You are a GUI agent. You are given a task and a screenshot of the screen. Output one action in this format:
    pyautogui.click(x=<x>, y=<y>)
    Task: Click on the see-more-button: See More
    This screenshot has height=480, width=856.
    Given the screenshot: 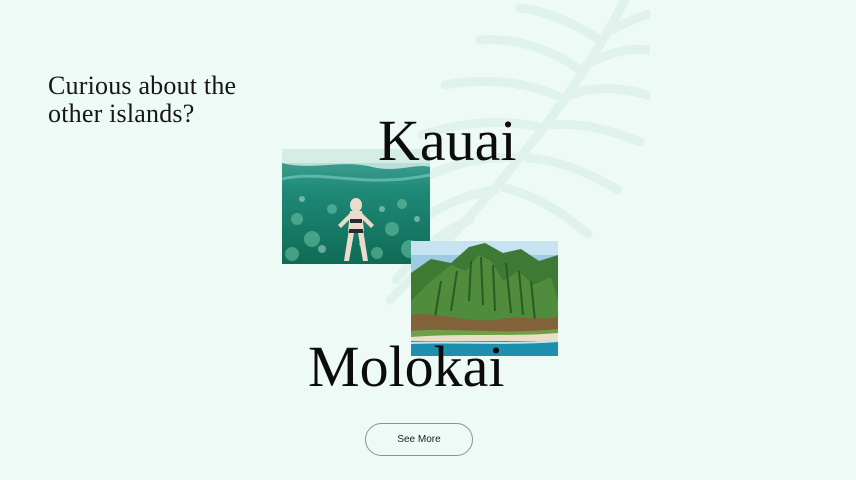 What is the action you would take?
    pyautogui.click(x=419, y=439)
    